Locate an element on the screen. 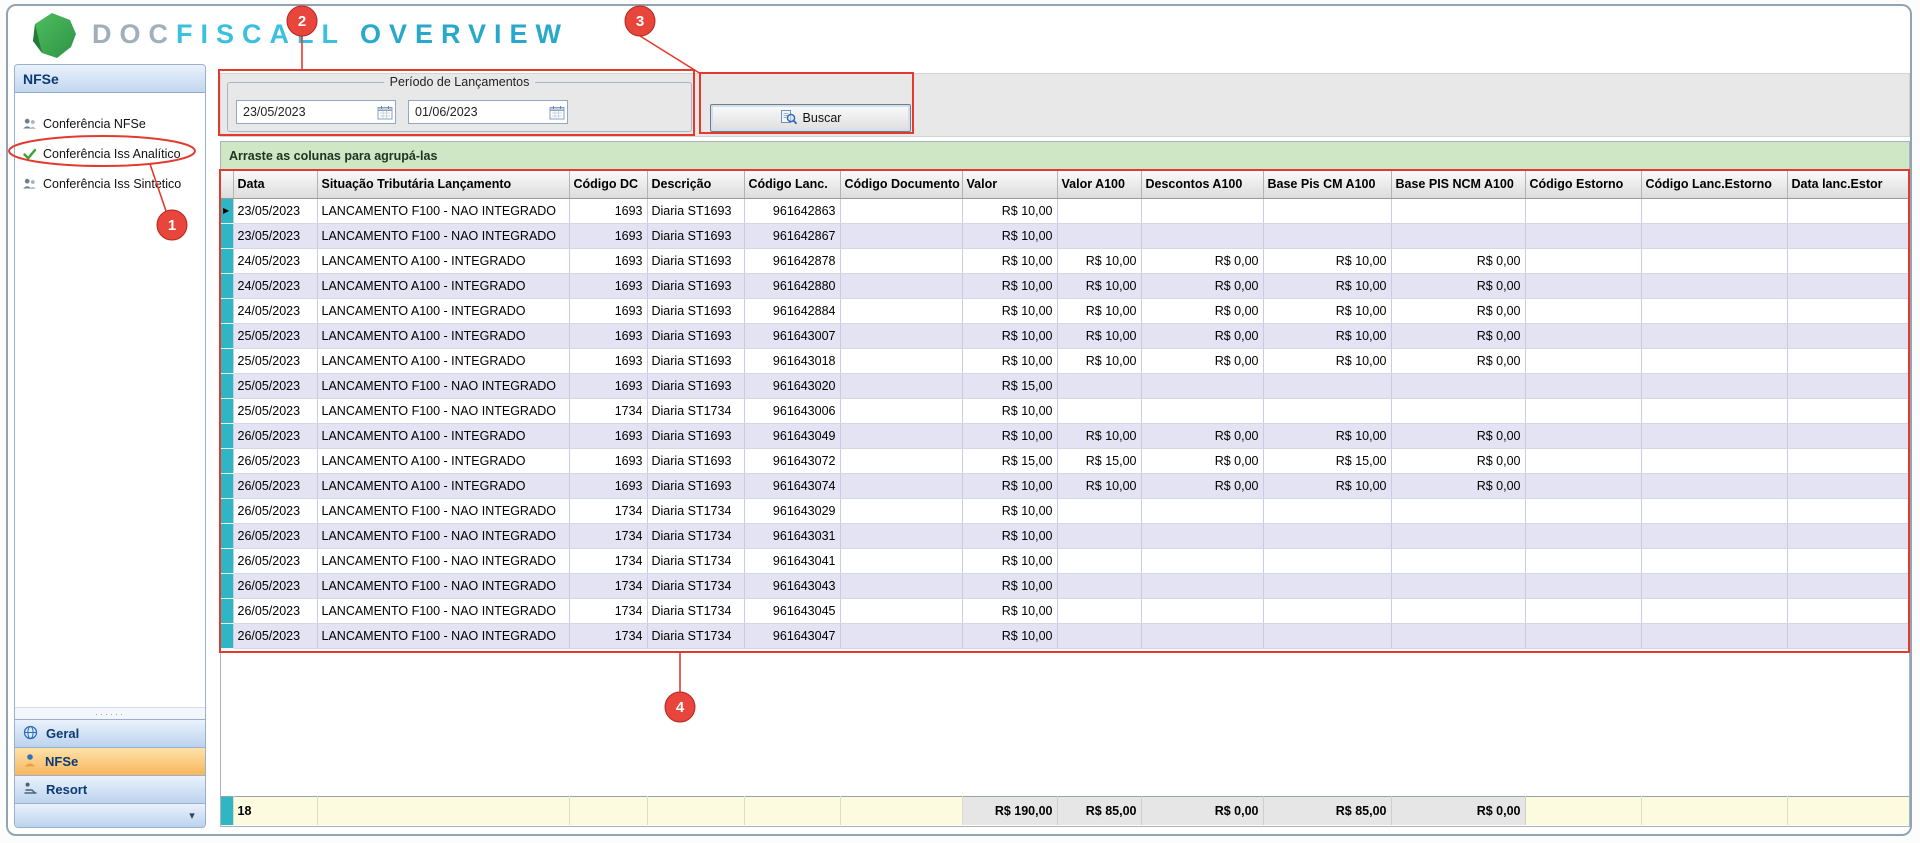 This screenshot has width=1920, height=843. cell: 961643031 is located at coordinates (792, 536).